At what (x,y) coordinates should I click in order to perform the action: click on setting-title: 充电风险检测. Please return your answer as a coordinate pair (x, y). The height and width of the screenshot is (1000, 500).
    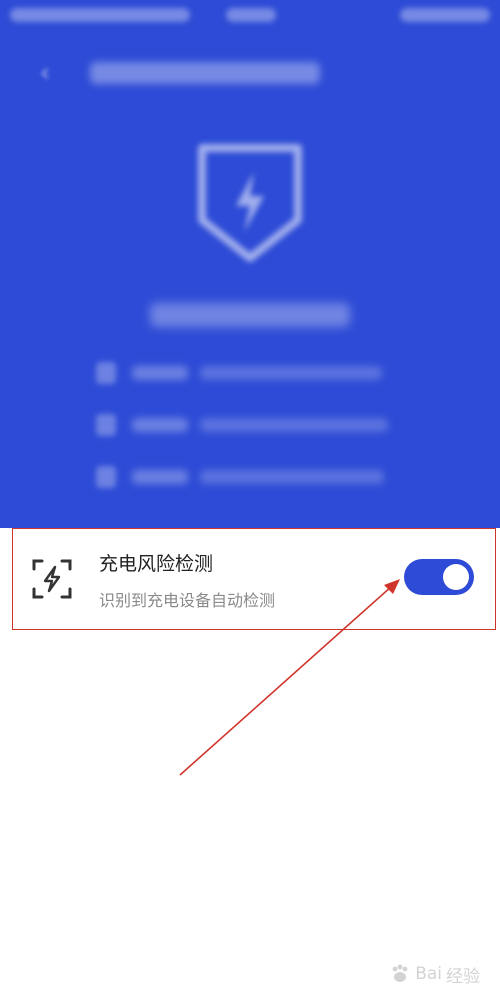
    Looking at the image, I should click on (156, 564).